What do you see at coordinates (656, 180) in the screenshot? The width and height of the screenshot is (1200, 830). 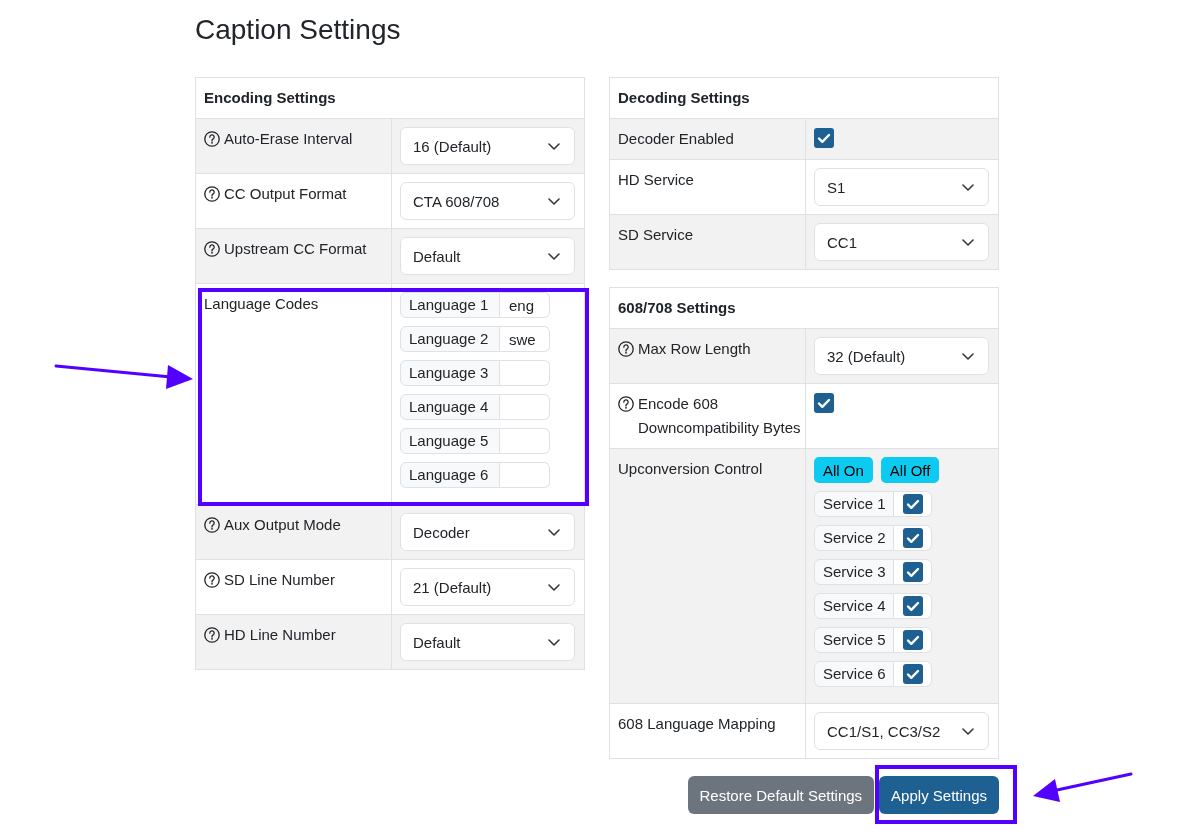 I see `setting-label: HD Service` at bounding box center [656, 180].